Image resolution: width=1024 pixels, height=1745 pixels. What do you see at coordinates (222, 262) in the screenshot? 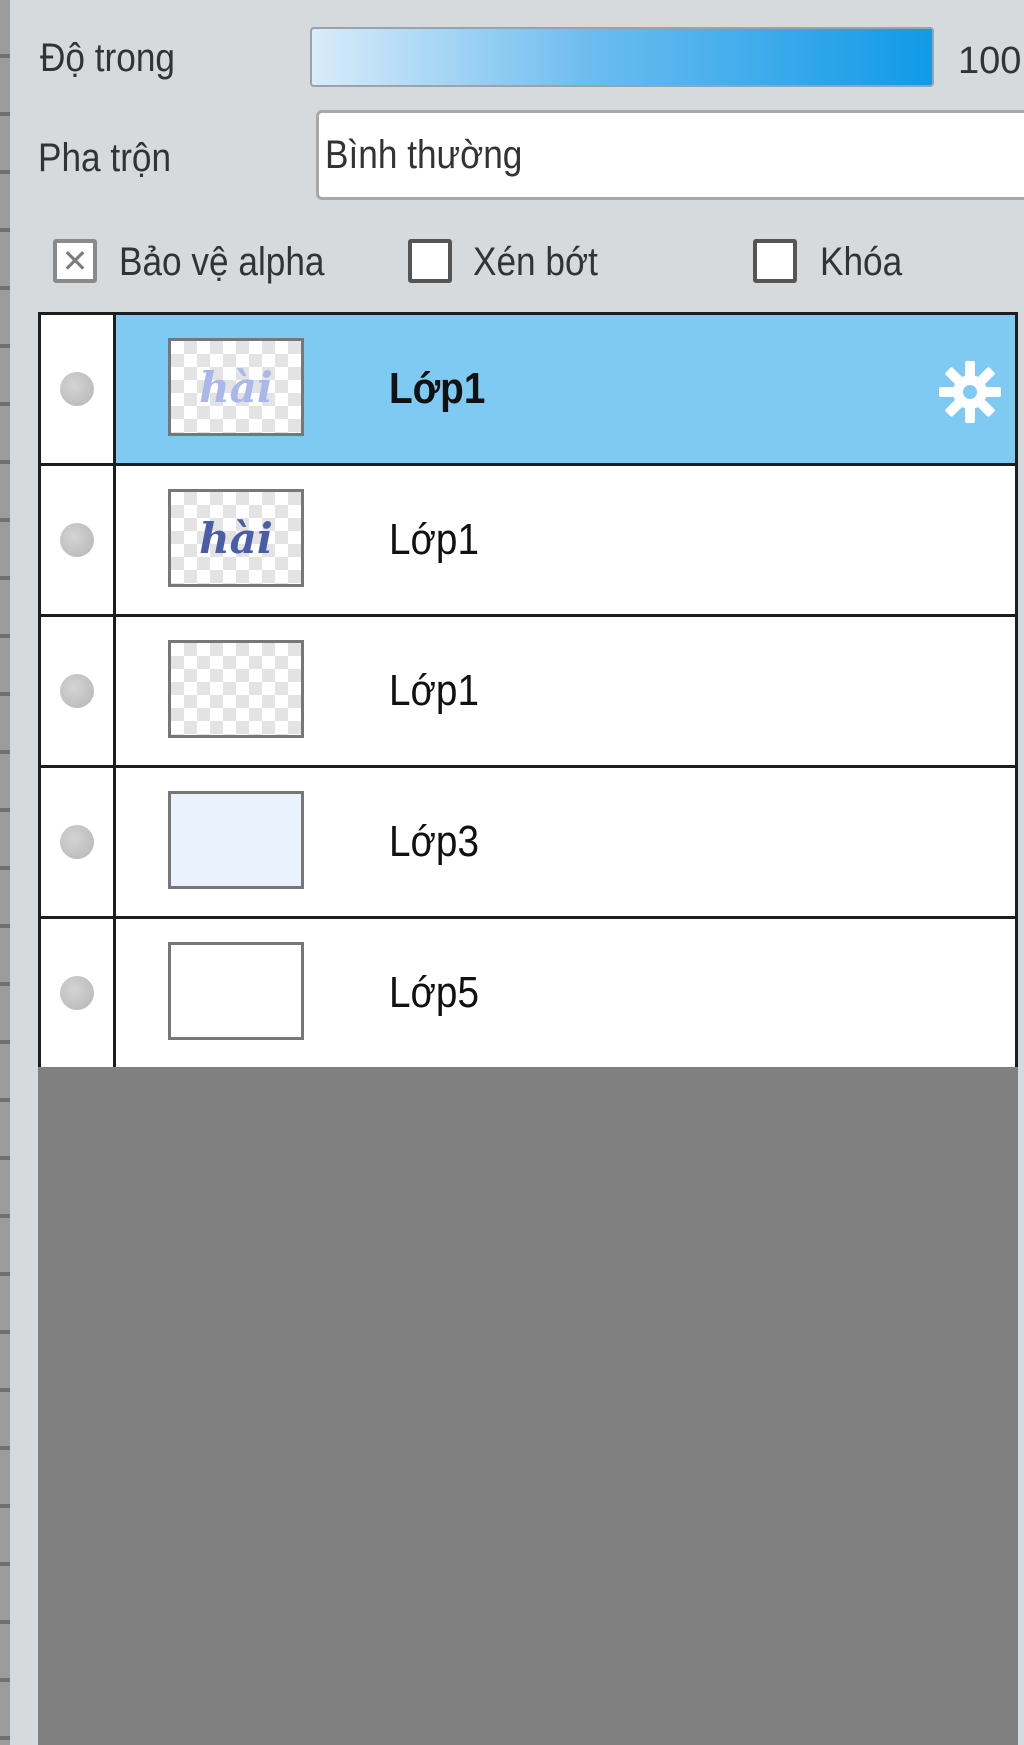
I see `protect-alpha-label: Bảo vệ alpha` at bounding box center [222, 262].